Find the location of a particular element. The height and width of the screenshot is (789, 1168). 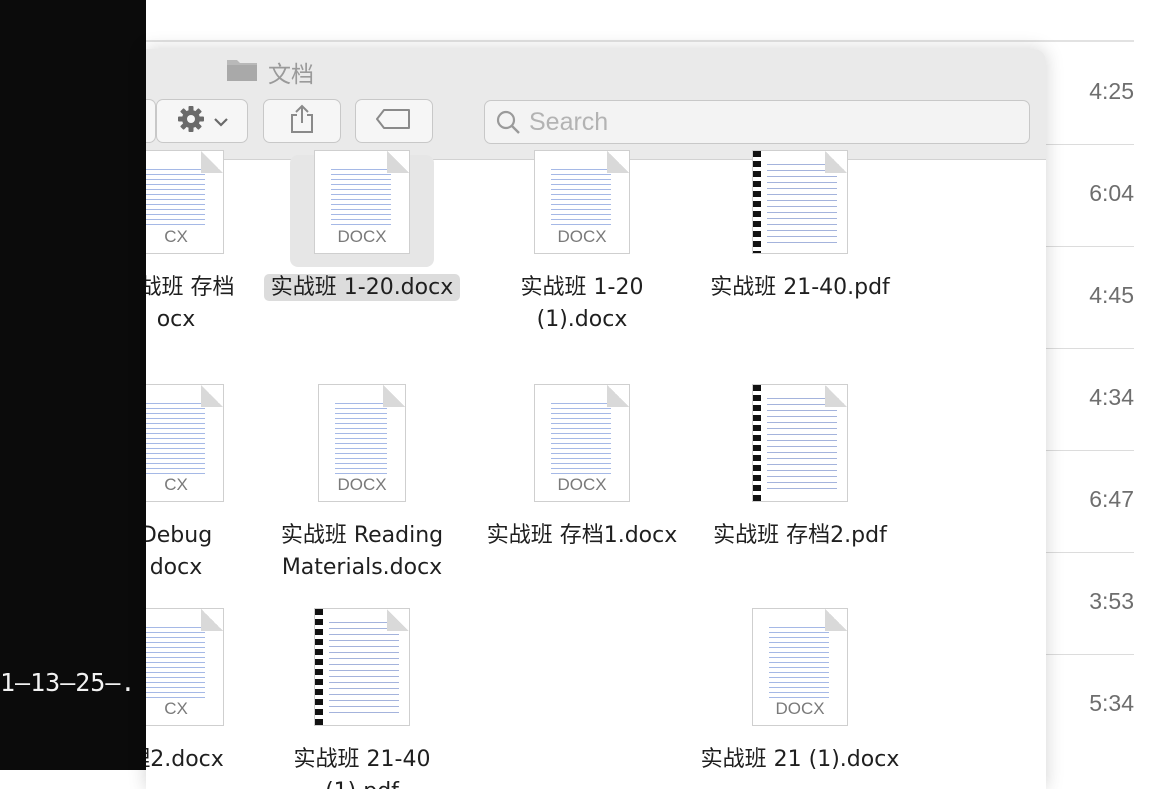

view-button is located at coordinates (151, 121).